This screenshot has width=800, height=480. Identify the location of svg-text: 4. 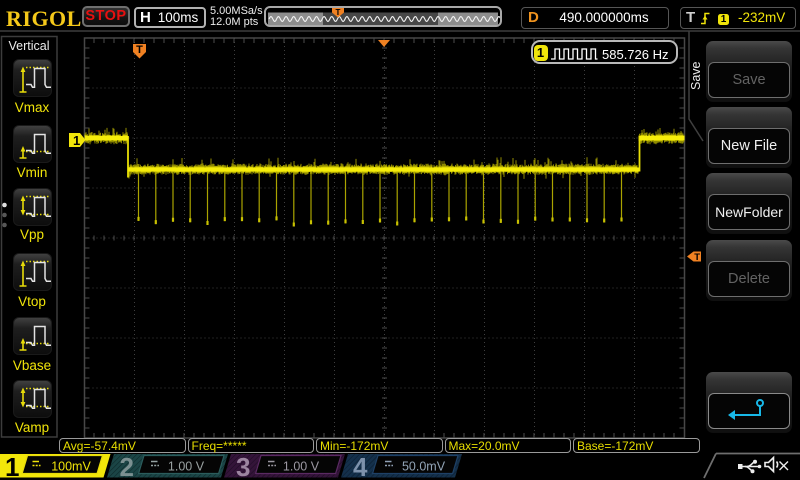
(360, 466).